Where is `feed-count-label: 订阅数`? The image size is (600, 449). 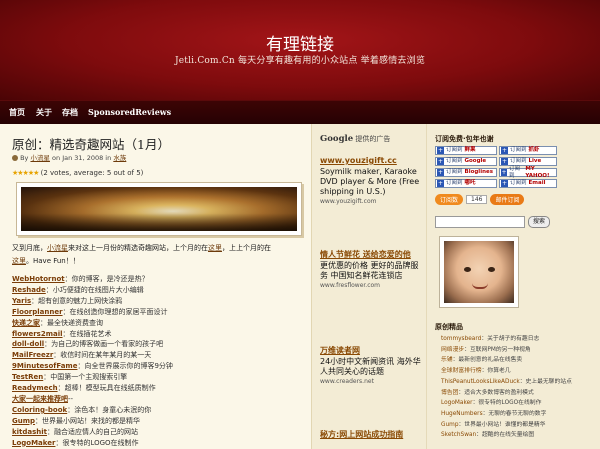 feed-count-label: 订阅数 is located at coordinates (449, 199).